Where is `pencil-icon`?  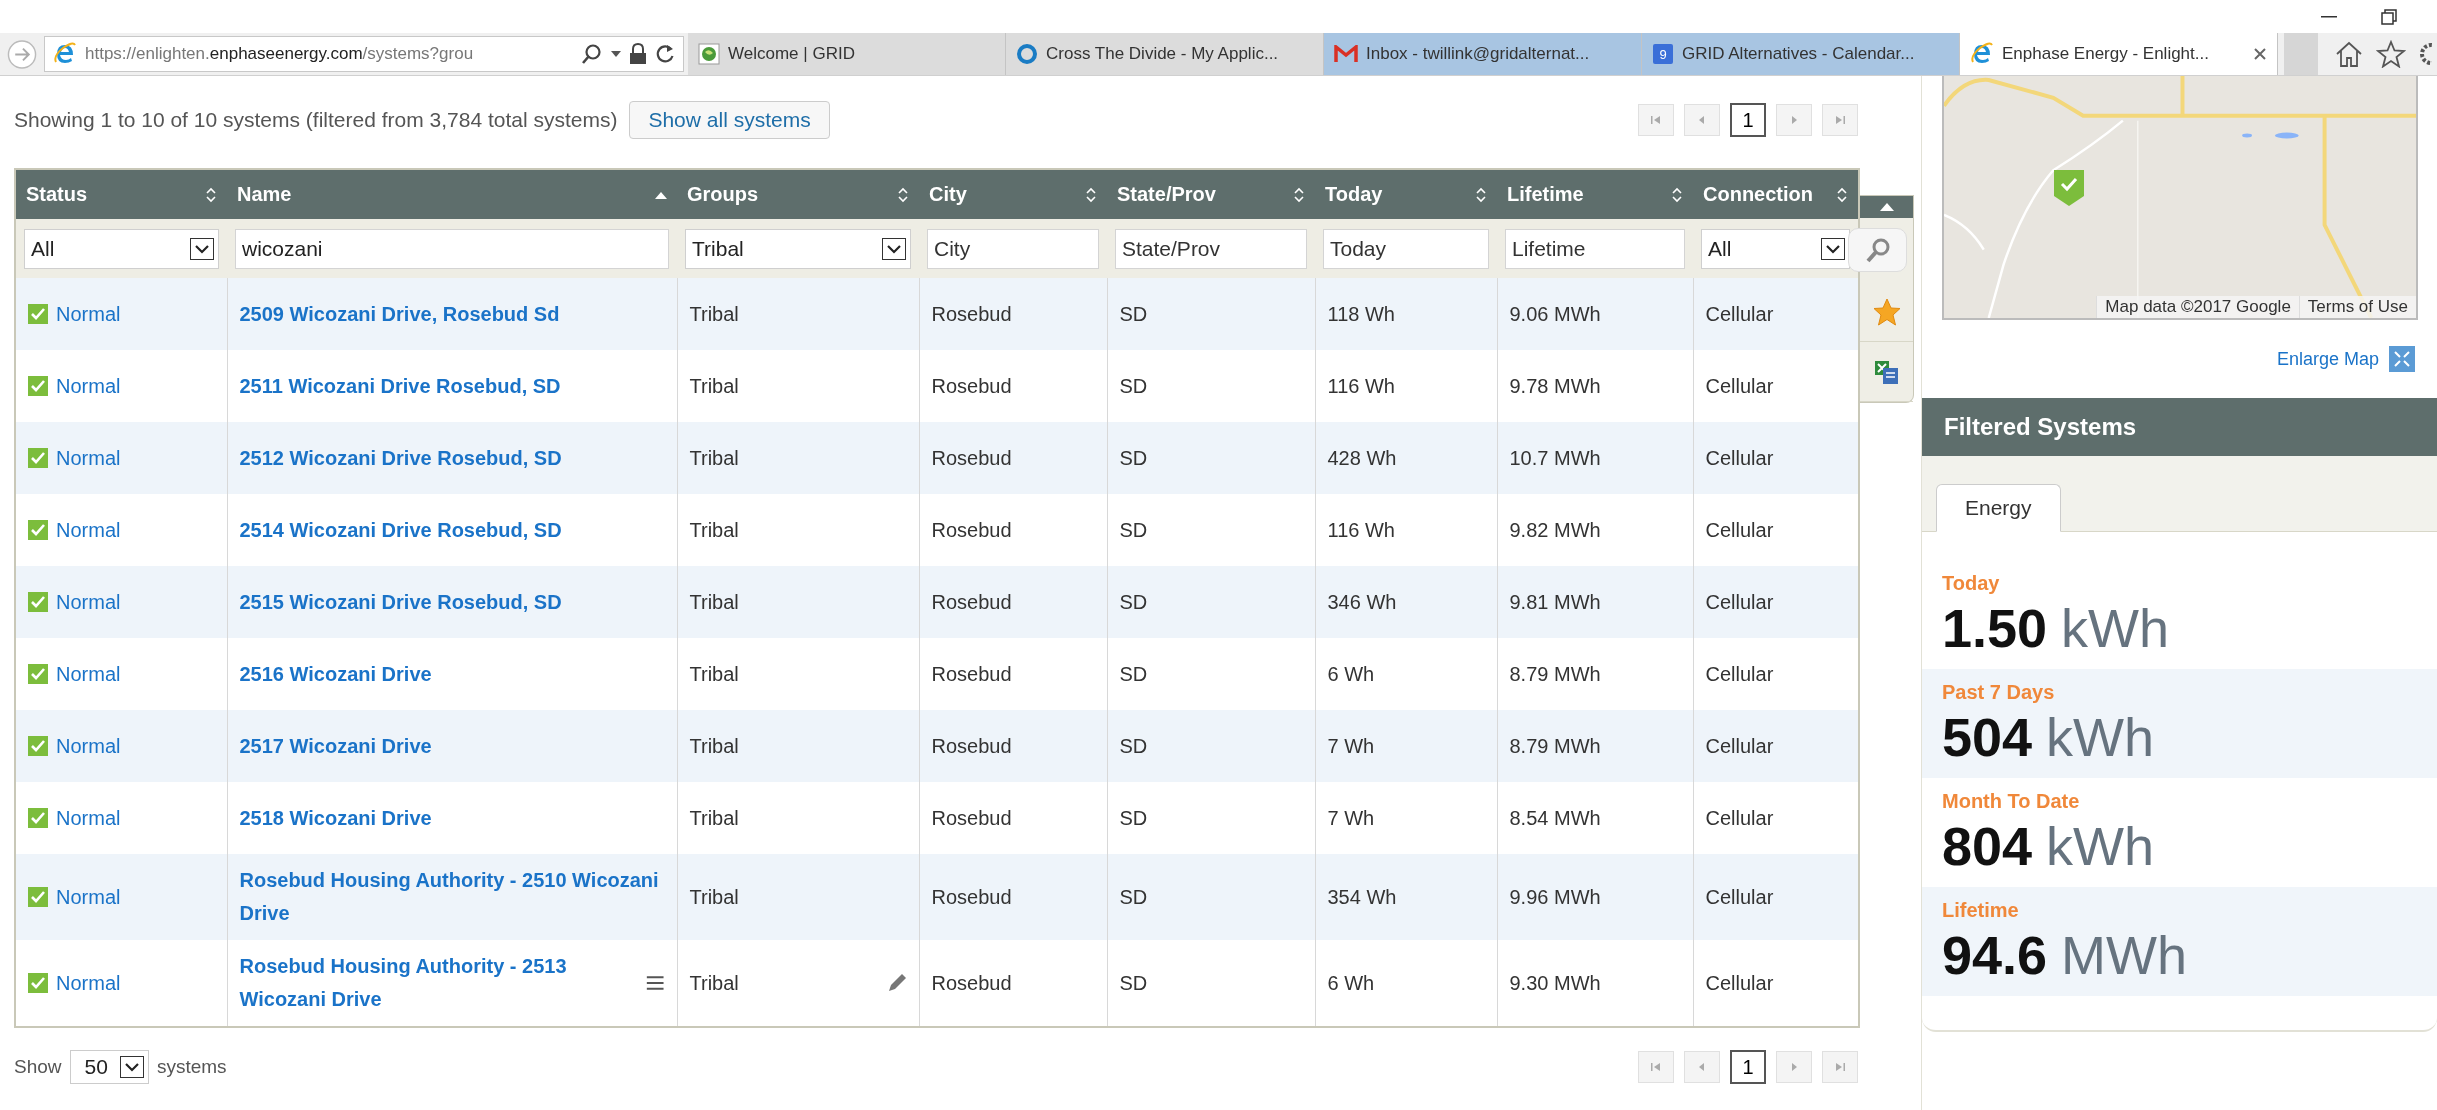
pencil-icon is located at coordinates (896, 983).